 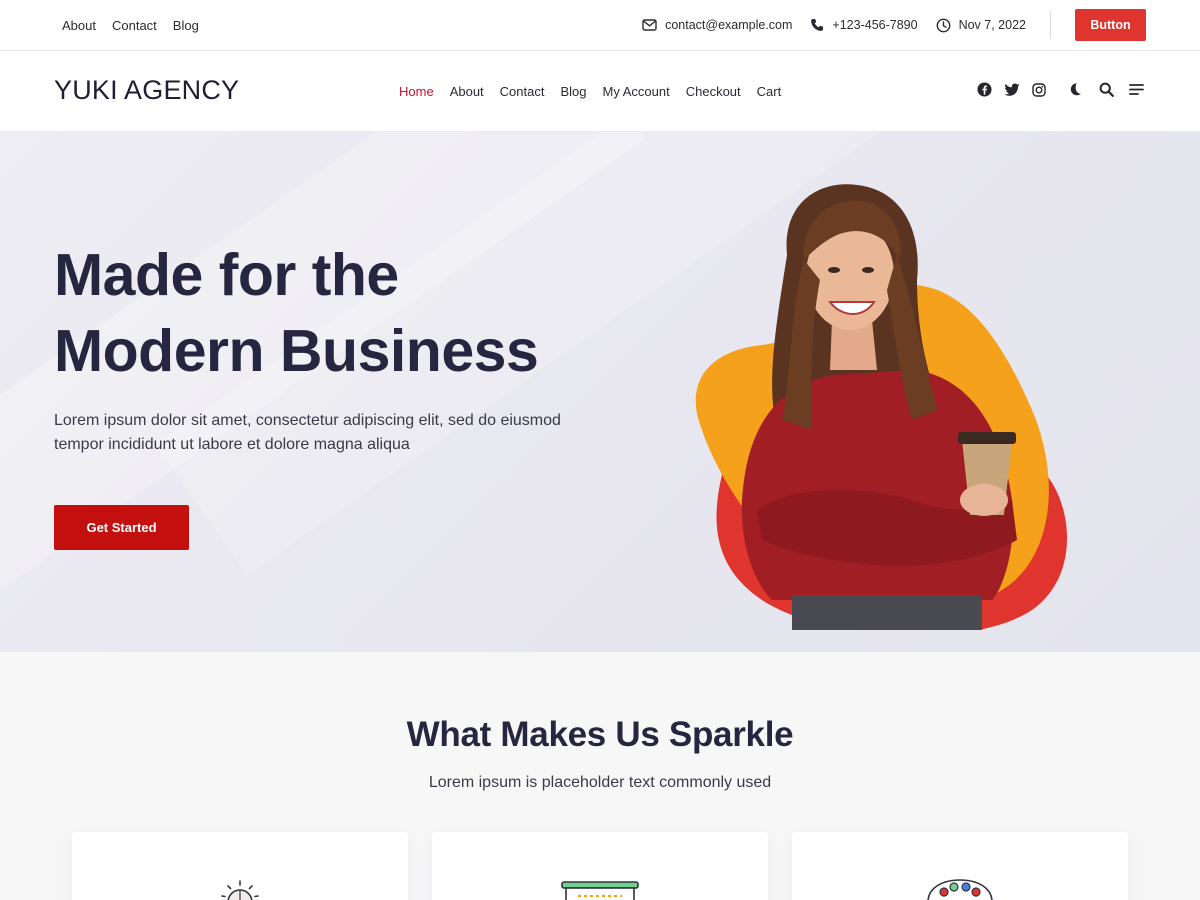 I want to click on social-links, so click(x=1011, y=89).